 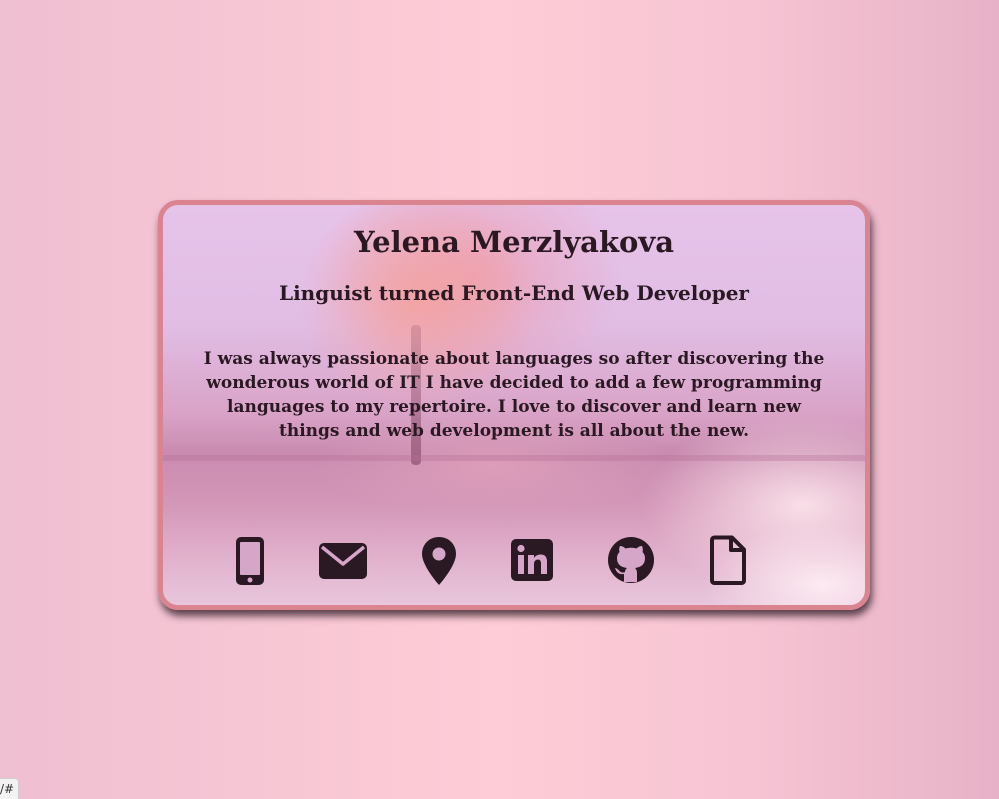 What do you see at coordinates (728, 561) in the screenshot?
I see `file-icon` at bounding box center [728, 561].